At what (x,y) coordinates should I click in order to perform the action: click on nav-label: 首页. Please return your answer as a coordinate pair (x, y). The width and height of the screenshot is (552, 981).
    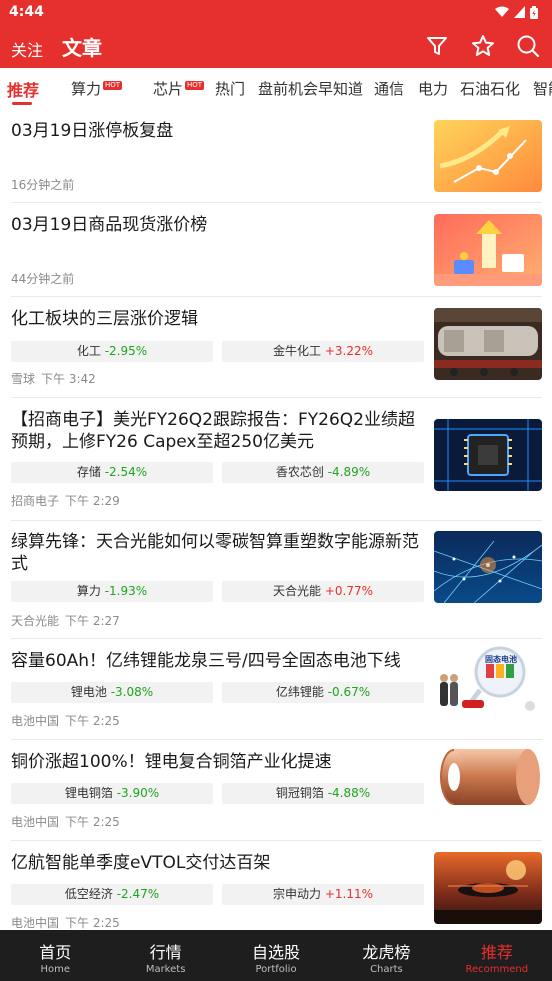
    Looking at the image, I should click on (55, 952).